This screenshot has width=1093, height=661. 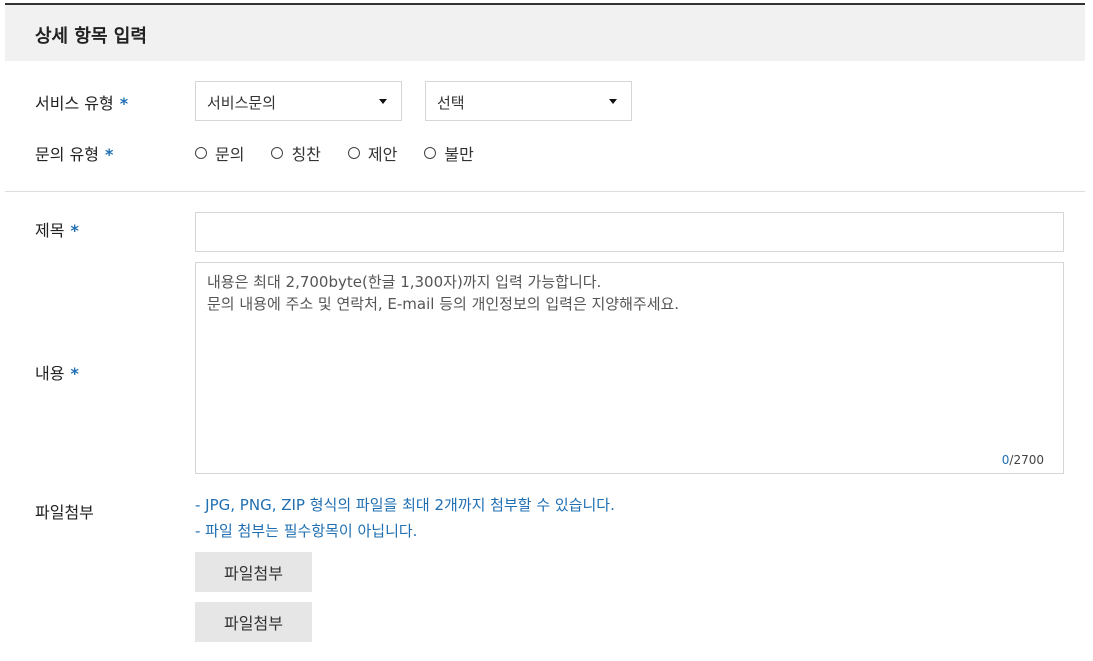 I want to click on inquiry-type-label: 문의 유형 *, so click(x=74, y=153).